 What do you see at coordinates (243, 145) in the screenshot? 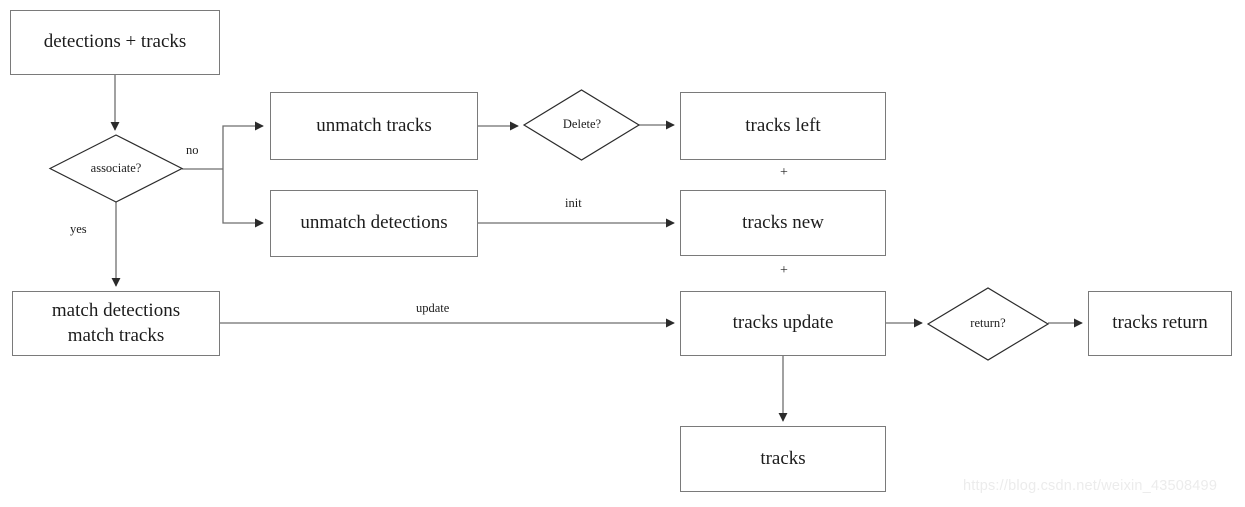
I see `edge-associate-to-unmatch-tracks` at bounding box center [243, 145].